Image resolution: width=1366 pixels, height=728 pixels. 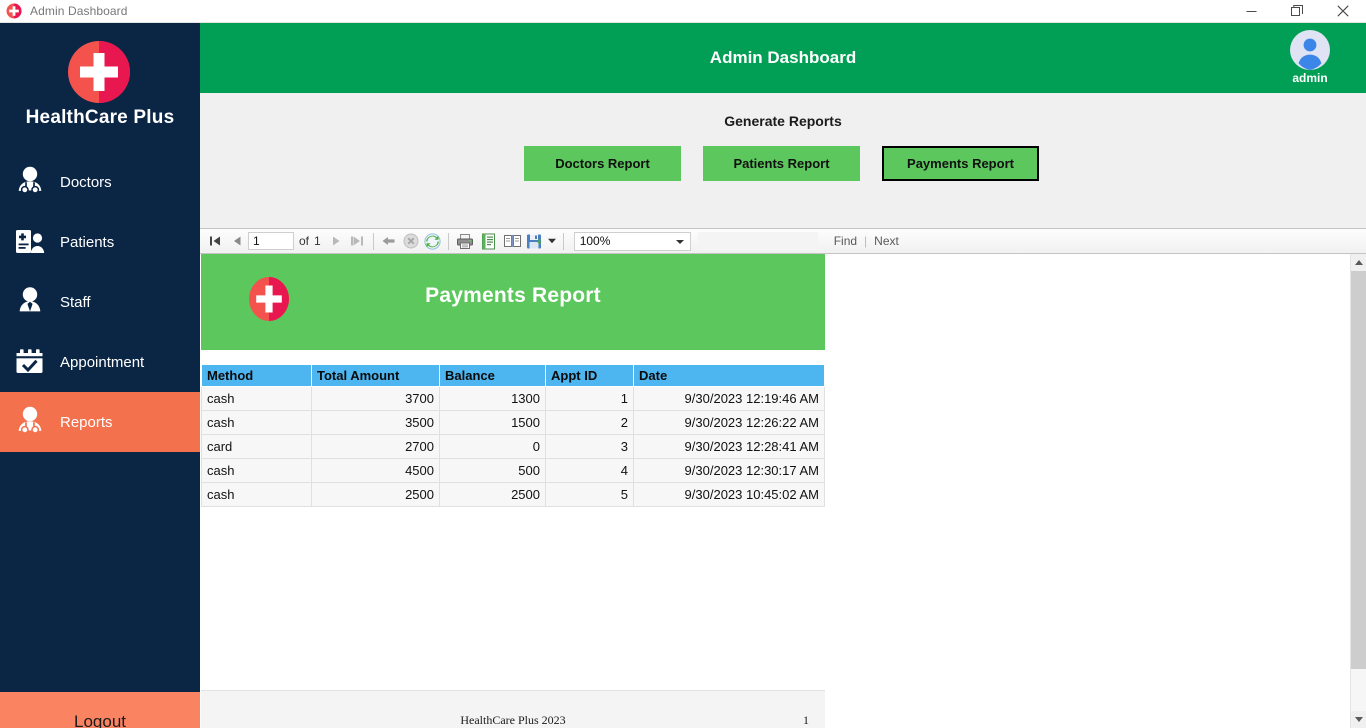 What do you see at coordinates (1251, 11) in the screenshot?
I see `minimize-button` at bounding box center [1251, 11].